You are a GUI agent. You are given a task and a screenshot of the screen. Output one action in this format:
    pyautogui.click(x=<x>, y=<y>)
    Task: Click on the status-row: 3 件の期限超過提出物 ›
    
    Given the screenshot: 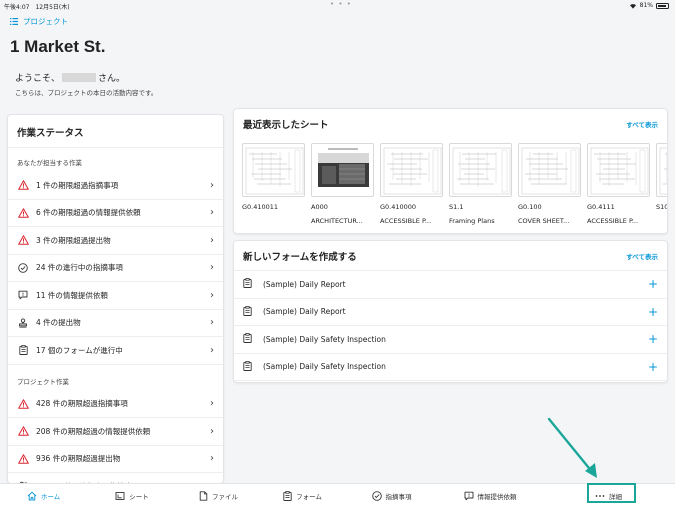 What is the action you would take?
    pyautogui.click(x=115, y=241)
    